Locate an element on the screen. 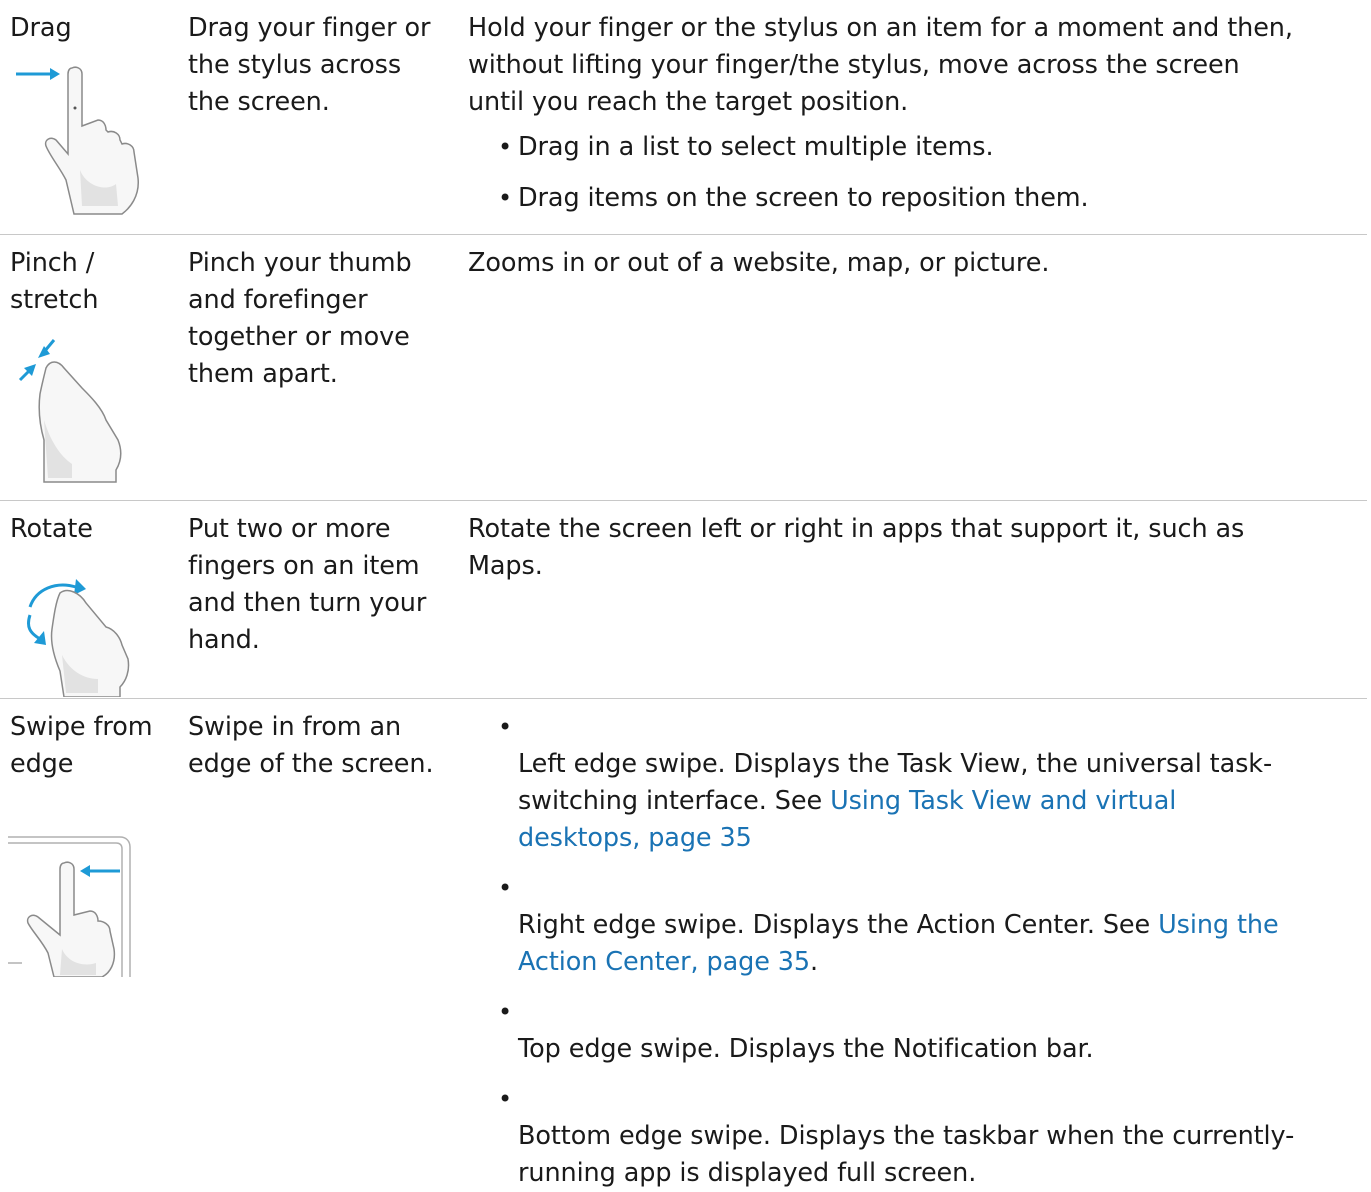 Image resolution: width=1371 pixels, height=1192 pixels. gesture-cell: Drag is located at coordinates (94, 107).